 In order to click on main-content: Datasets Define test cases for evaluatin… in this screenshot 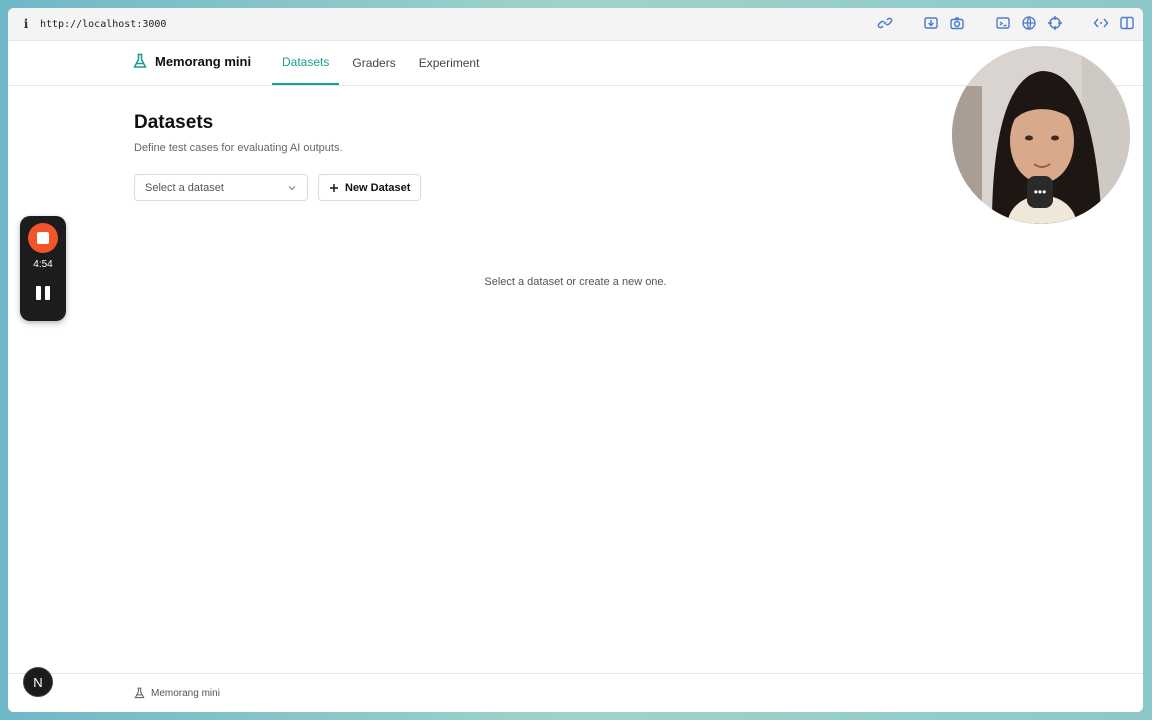, I will do `click(278, 156)`.